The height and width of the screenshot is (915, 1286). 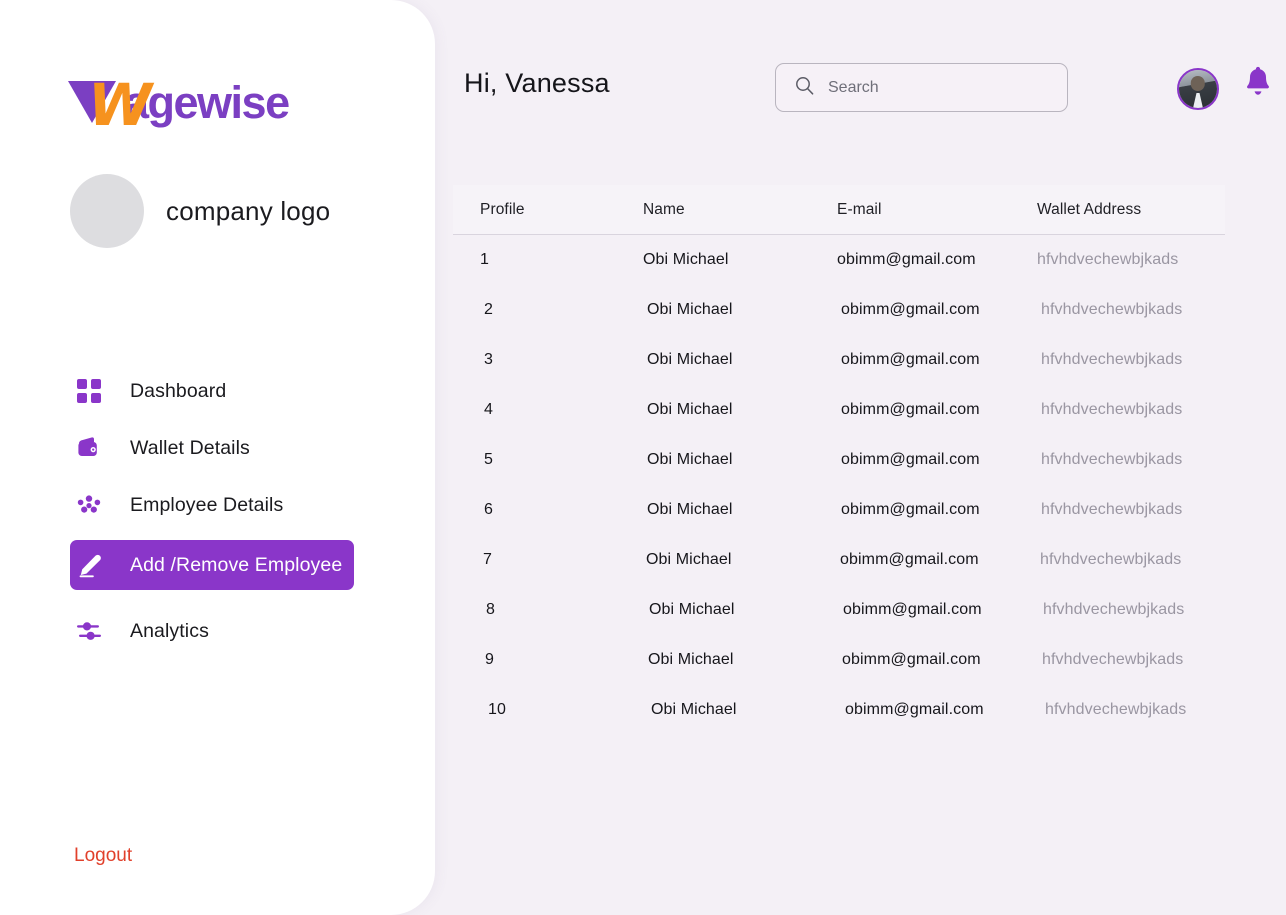 I want to click on sidebar-item-analytics: Analytics, so click(x=212, y=631).